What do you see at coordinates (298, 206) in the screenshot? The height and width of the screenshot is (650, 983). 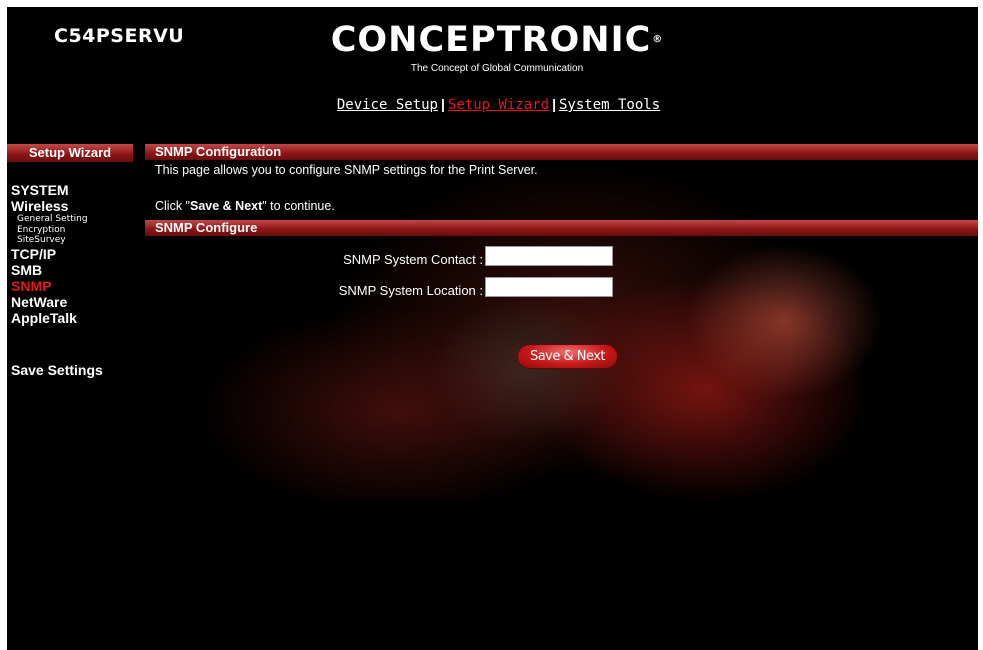 I see `instruction-suffix: " to continue.` at bounding box center [298, 206].